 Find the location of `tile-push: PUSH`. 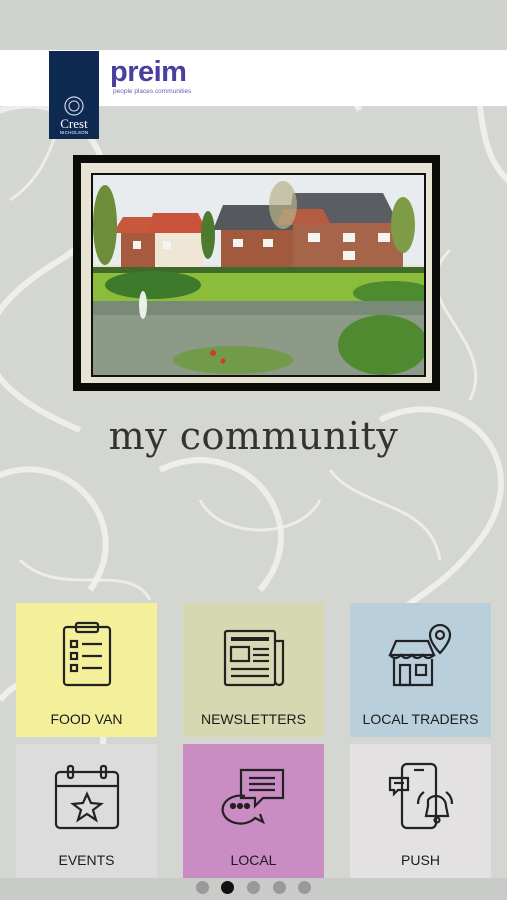

tile-push: PUSH is located at coordinates (420, 811).